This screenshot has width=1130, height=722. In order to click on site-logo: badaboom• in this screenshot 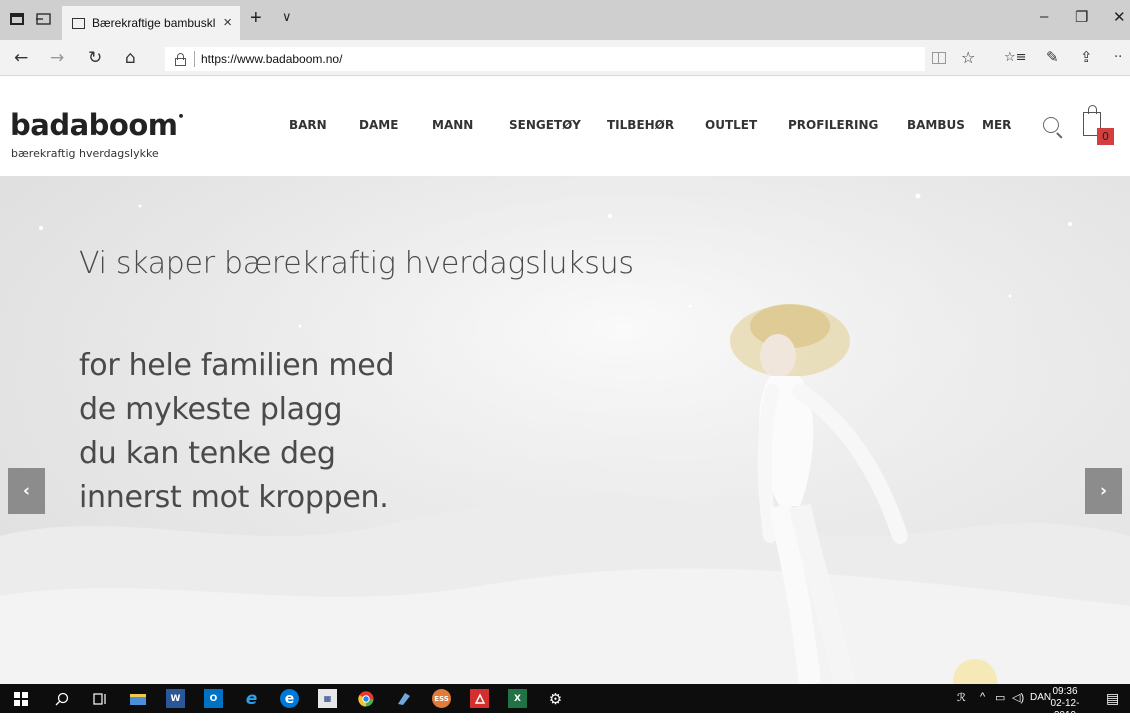, I will do `click(97, 125)`.